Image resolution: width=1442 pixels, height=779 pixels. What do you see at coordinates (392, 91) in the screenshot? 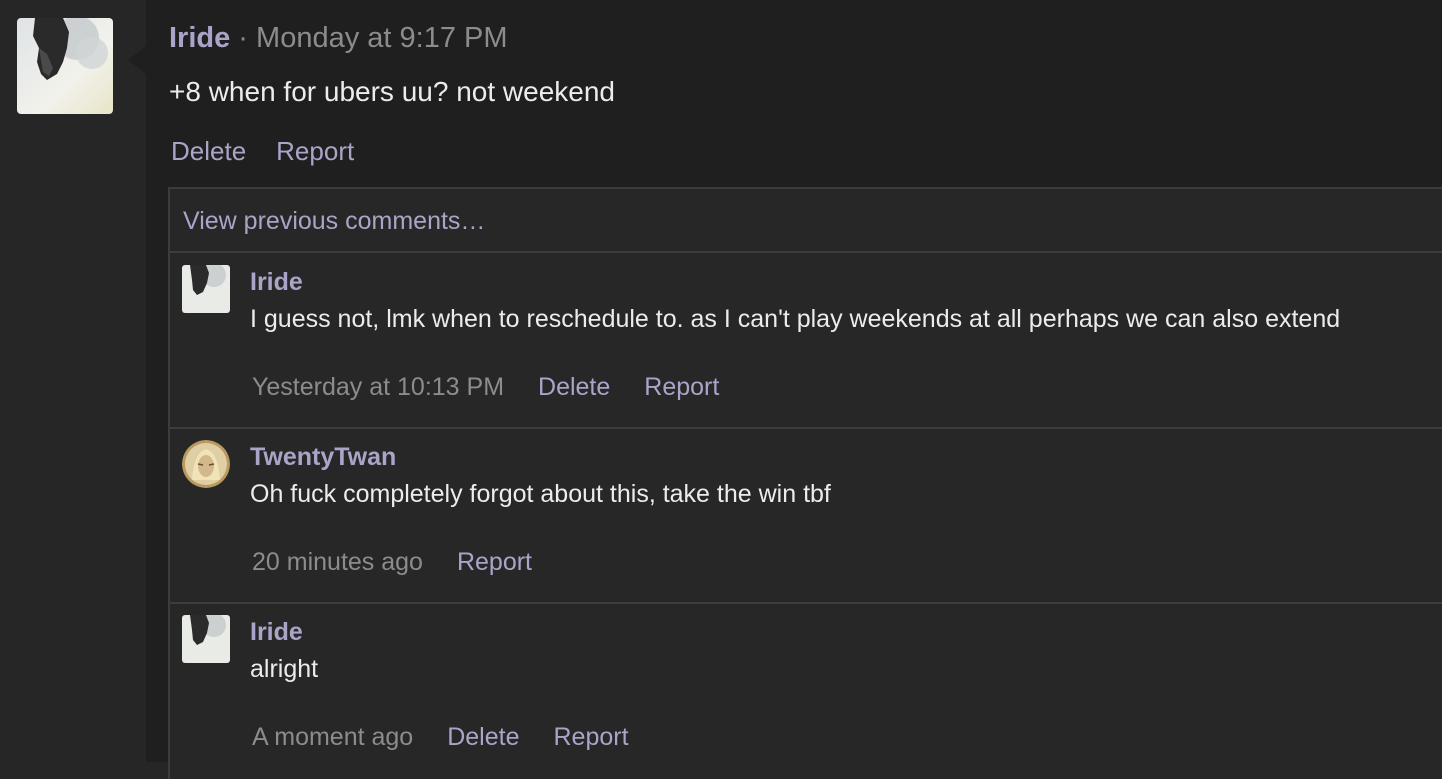
I see `post-body: +8 when for ubers uu? not weekend` at bounding box center [392, 91].